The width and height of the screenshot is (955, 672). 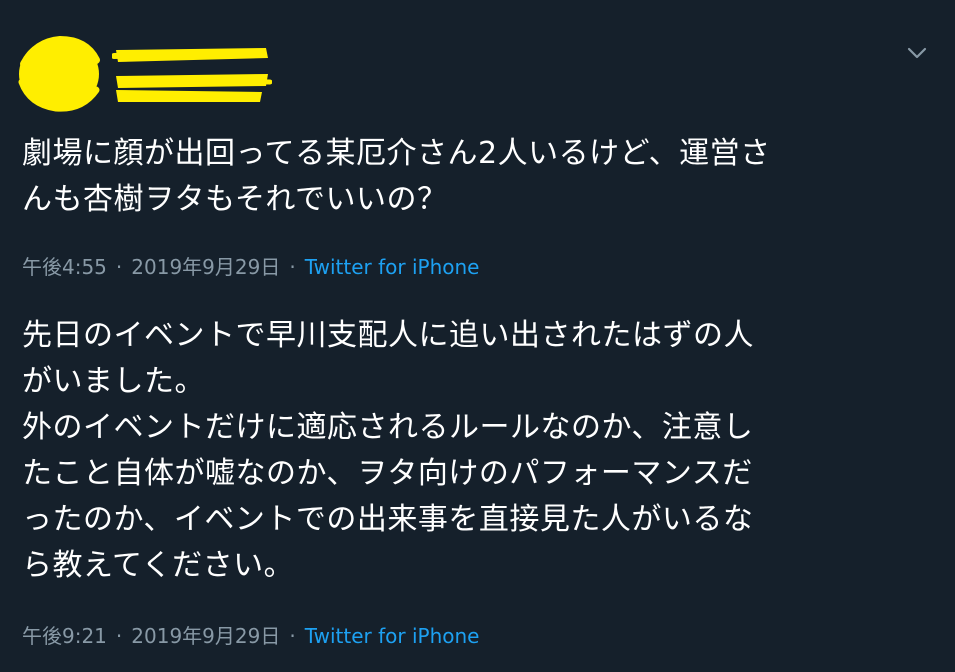 I want to click on tweet-2-meta: 午後9:21 · 2019年9月29日 · Twitter for iPhone, so click(x=250, y=636).